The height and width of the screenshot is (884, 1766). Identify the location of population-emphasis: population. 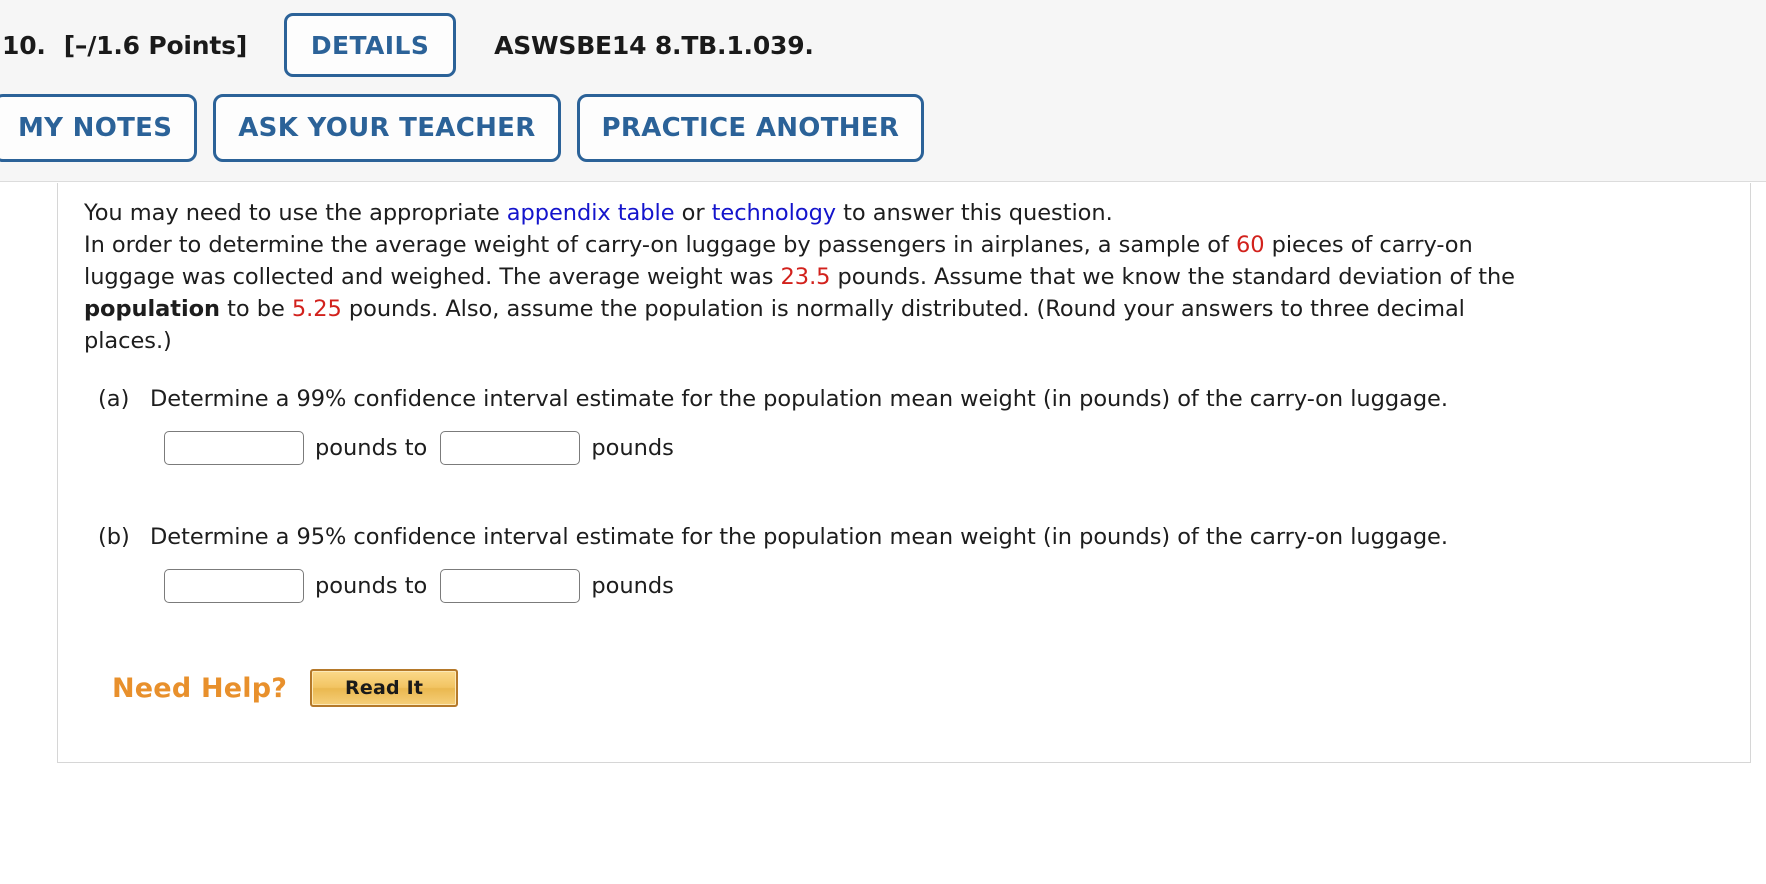
(152, 309).